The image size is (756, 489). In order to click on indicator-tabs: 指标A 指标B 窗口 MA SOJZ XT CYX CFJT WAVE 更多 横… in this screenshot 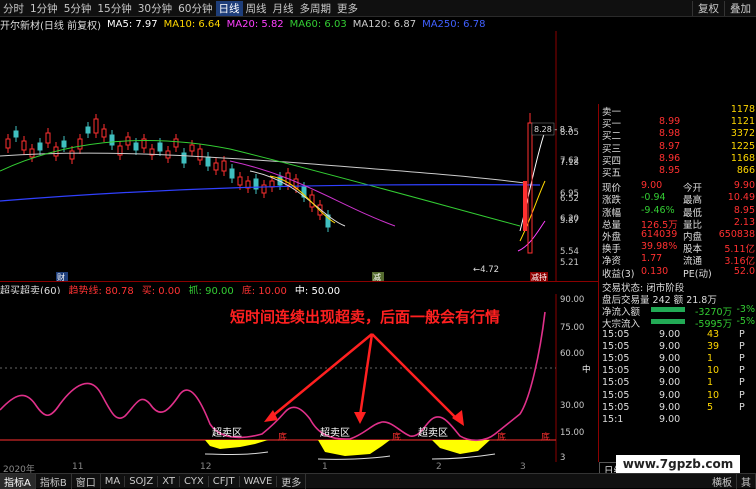, I will do `click(378, 481)`.